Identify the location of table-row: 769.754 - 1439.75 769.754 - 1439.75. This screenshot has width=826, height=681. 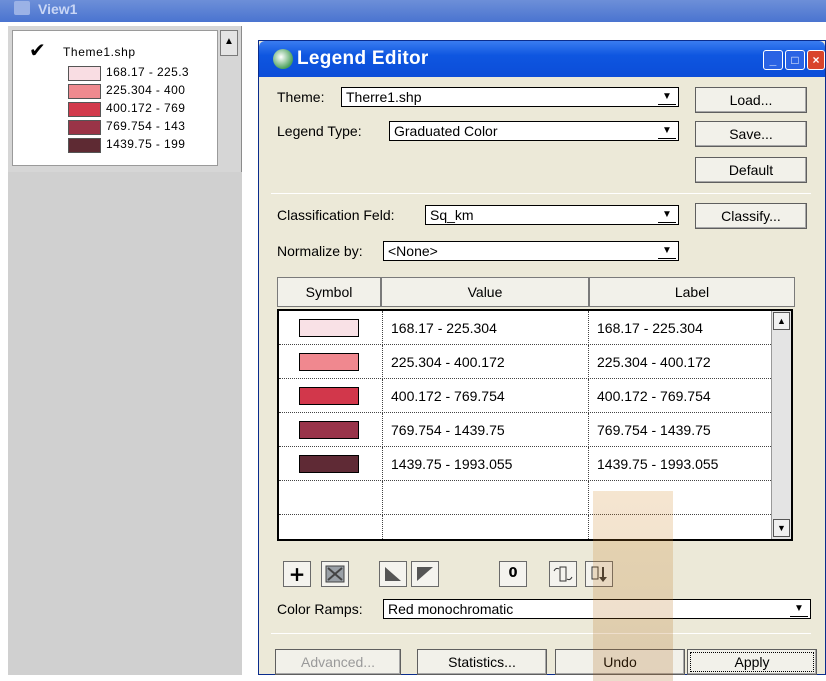
(526, 430).